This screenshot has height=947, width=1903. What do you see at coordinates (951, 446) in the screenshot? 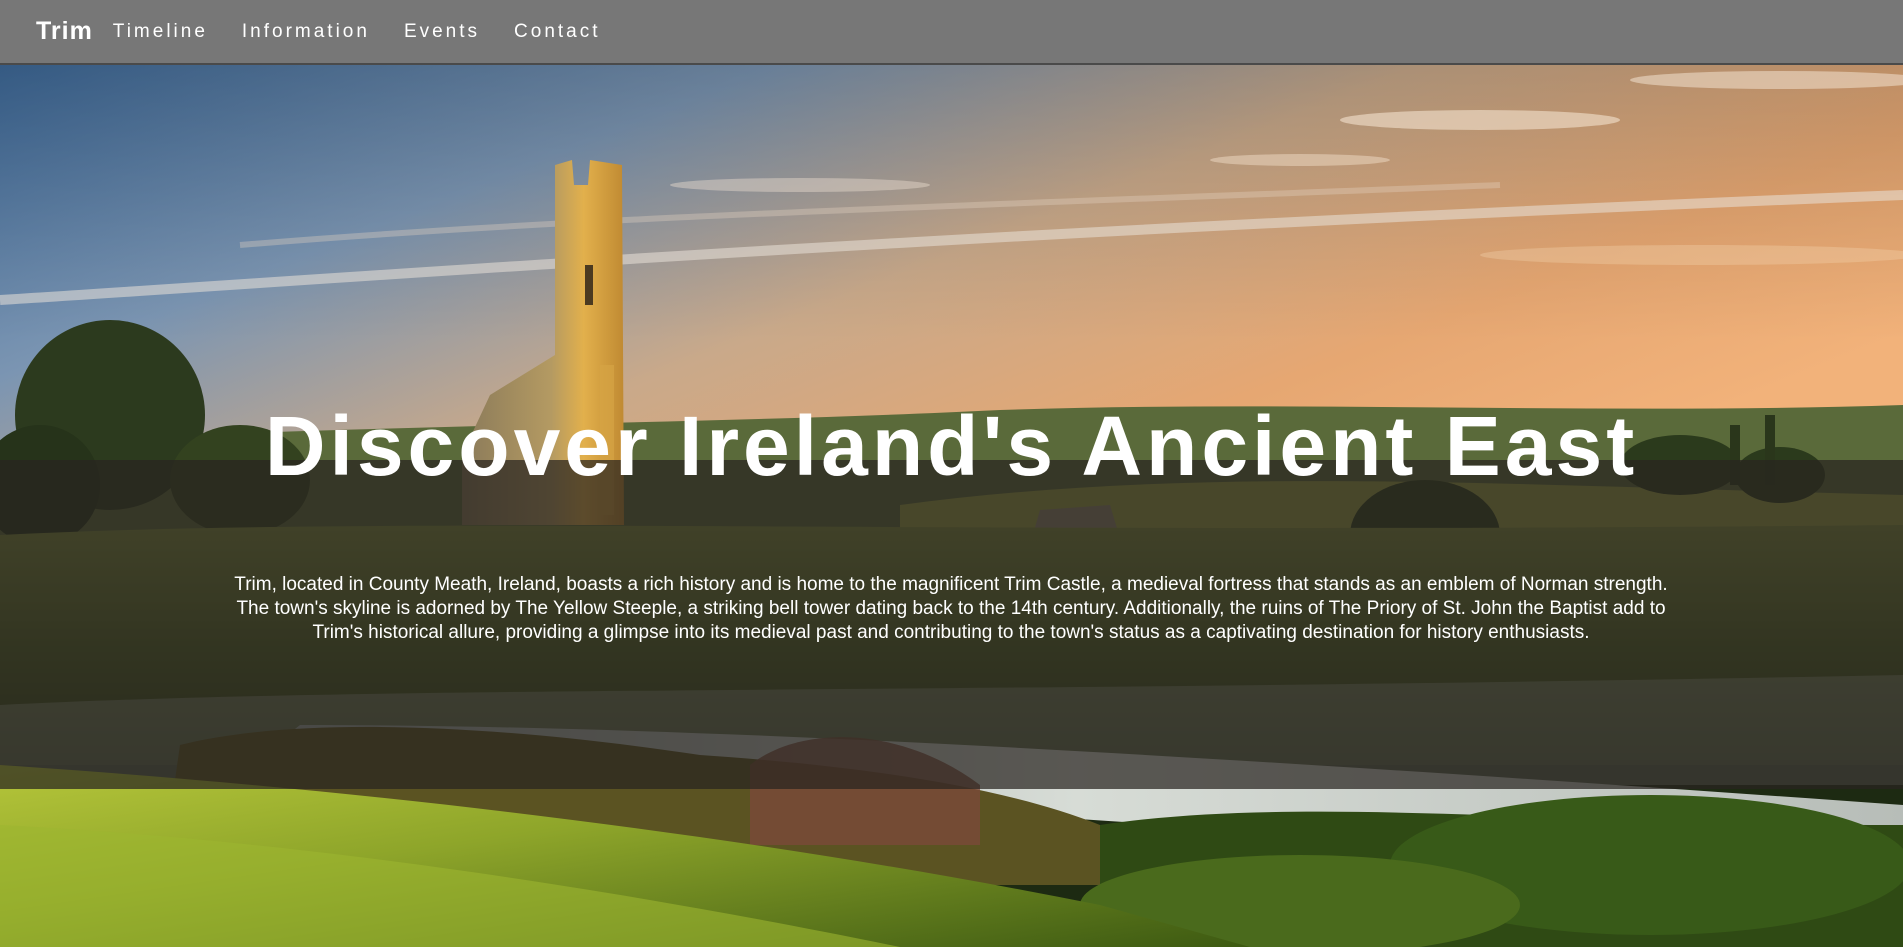
I see `hero-title: Discover Ireland's Ancient East` at bounding box center [951, 446].